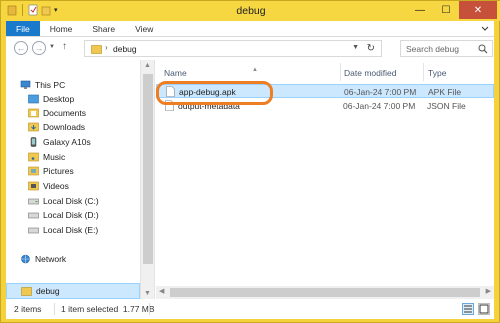  I want to click on search-icon, so click(483, 49).